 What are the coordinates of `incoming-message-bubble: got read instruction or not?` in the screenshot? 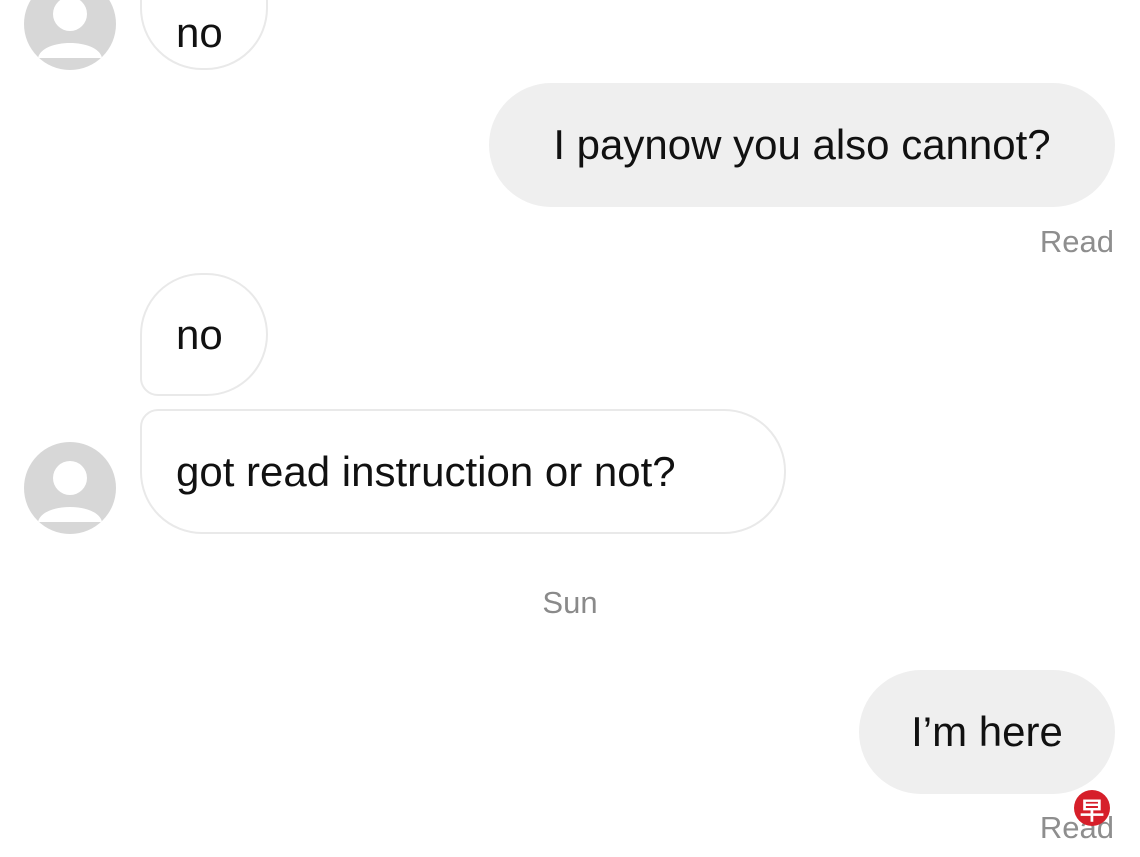 It's located at (463, 471).